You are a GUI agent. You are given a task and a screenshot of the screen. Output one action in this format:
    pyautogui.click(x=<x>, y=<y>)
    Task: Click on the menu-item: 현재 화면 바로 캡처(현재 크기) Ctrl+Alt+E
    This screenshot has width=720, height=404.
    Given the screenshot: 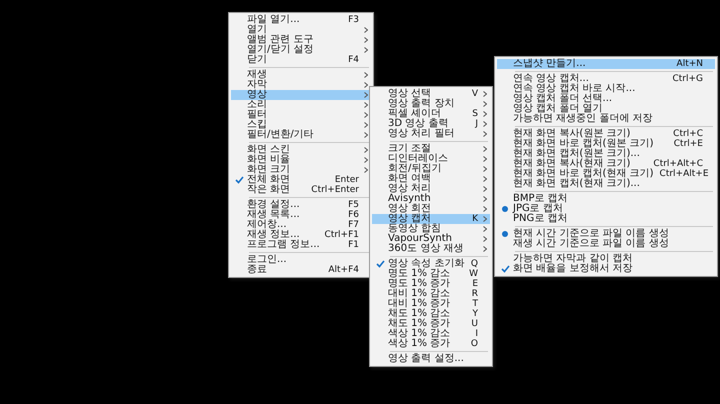 What is the action you would take?
    pyautogui.click(x=606, y=174)
    